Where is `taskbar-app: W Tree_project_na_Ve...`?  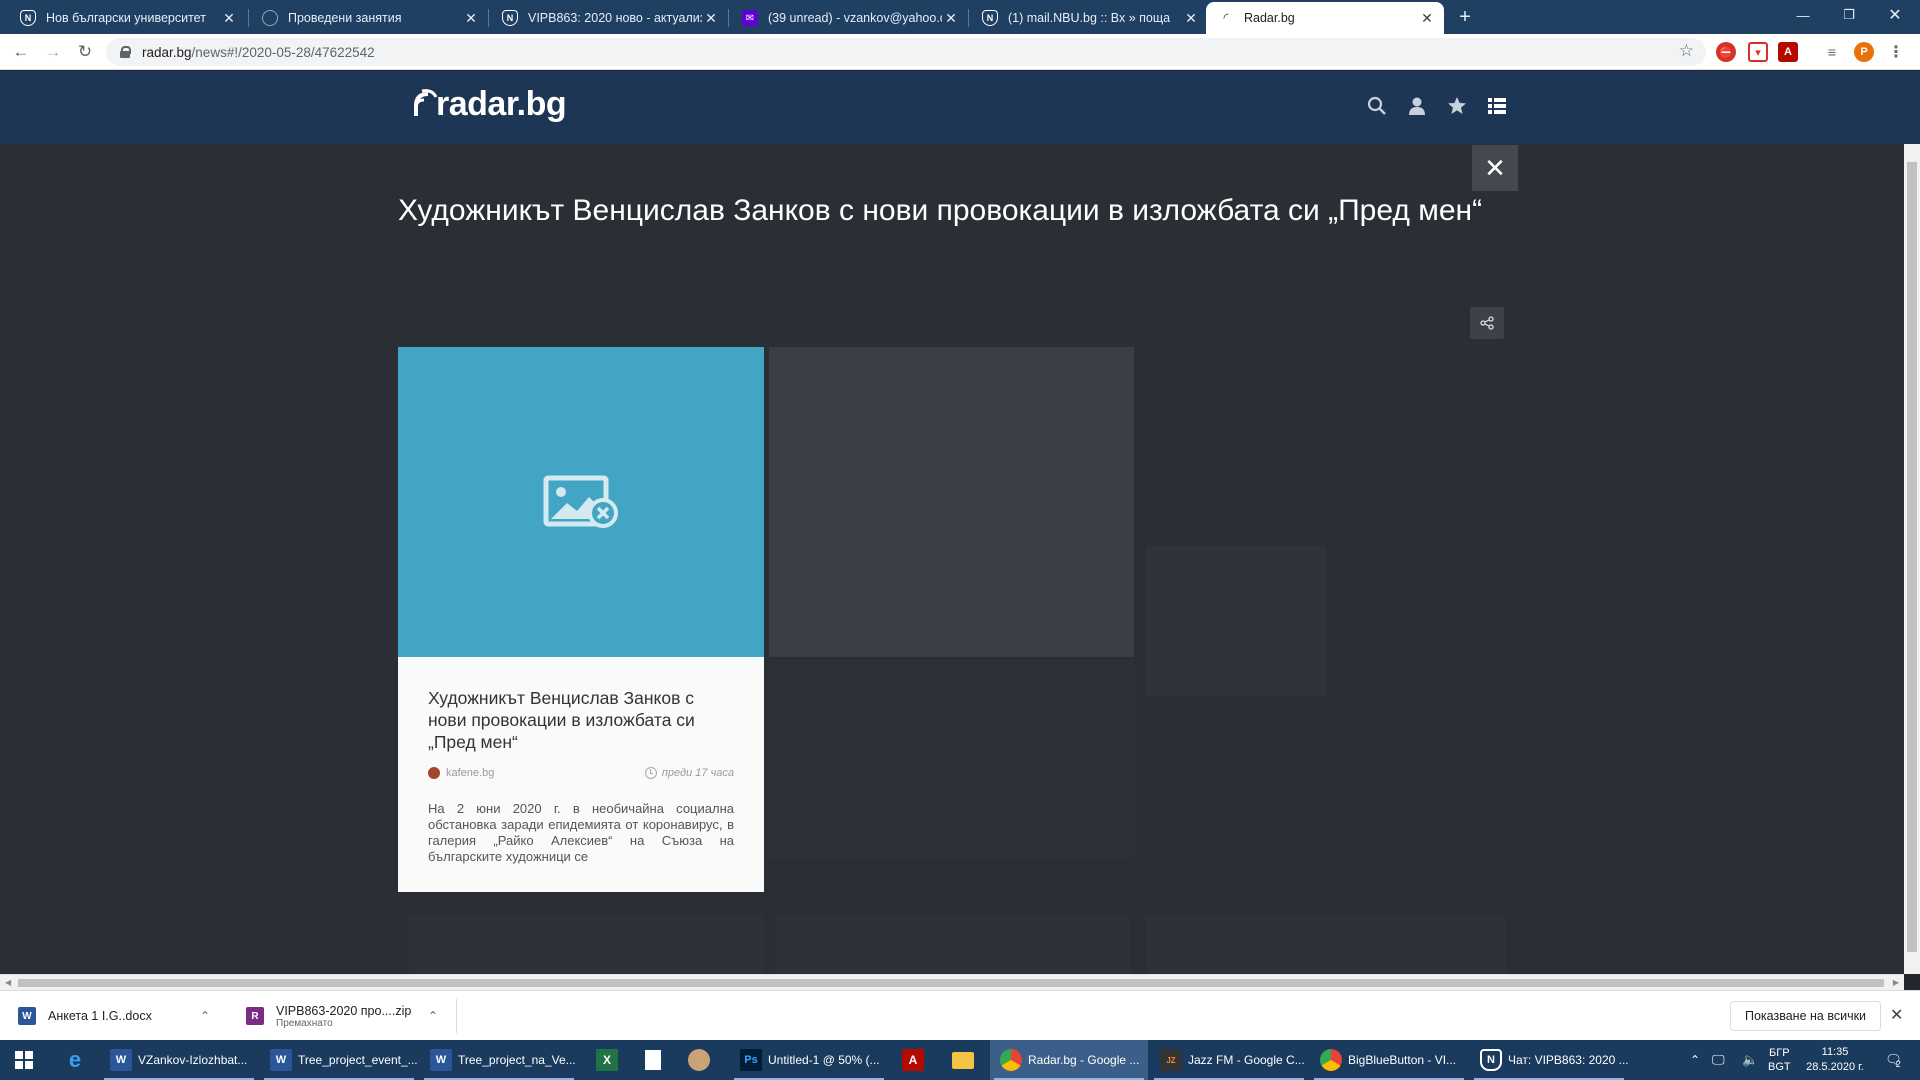
taskbar-app: W Tree_project_na_Ve... is located at coordinates (499, 1060).